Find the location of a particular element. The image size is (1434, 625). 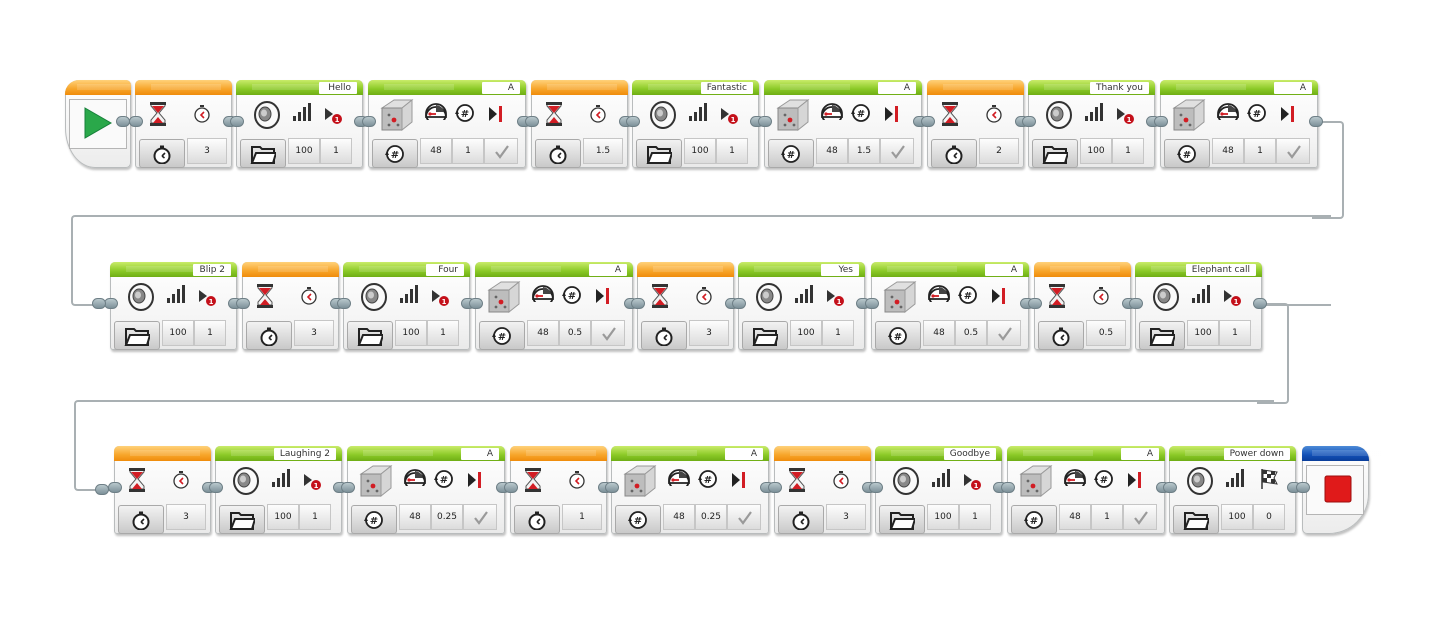

seconds-value: 0.5 is located at coordinates (1106, 333).